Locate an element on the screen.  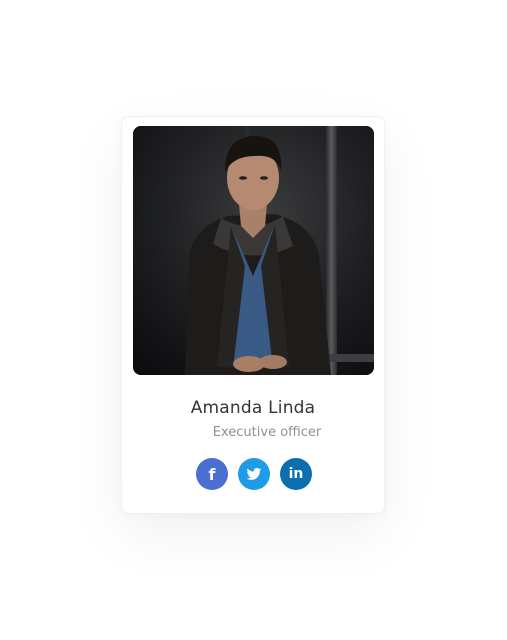
facebook-icon: f is located at coordinates (212, 474).